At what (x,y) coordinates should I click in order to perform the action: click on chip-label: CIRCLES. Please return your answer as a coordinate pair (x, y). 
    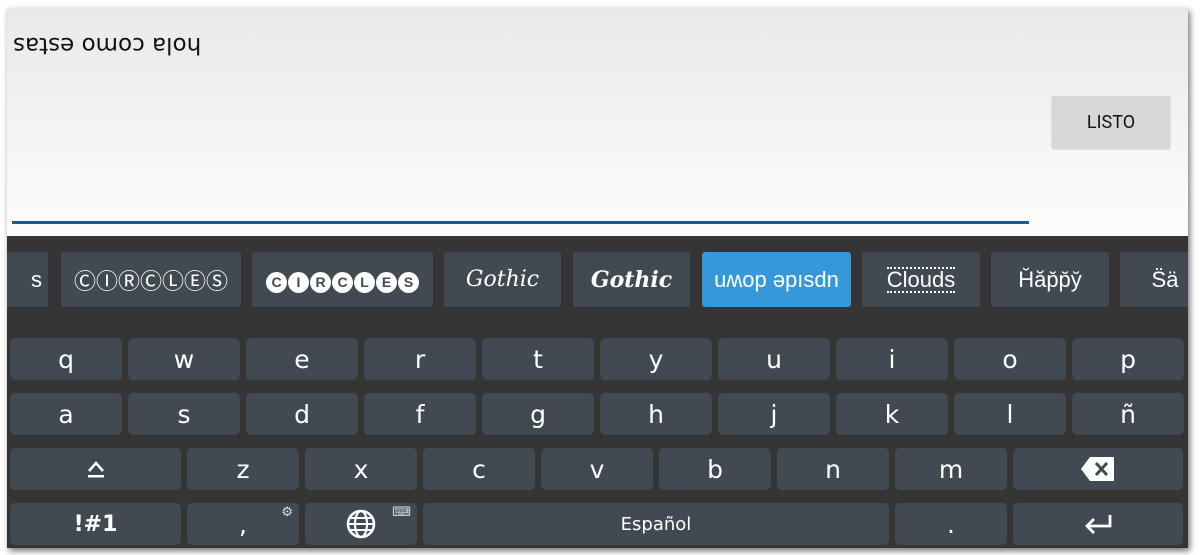
    Looking at the image, I should click on (343, 280).